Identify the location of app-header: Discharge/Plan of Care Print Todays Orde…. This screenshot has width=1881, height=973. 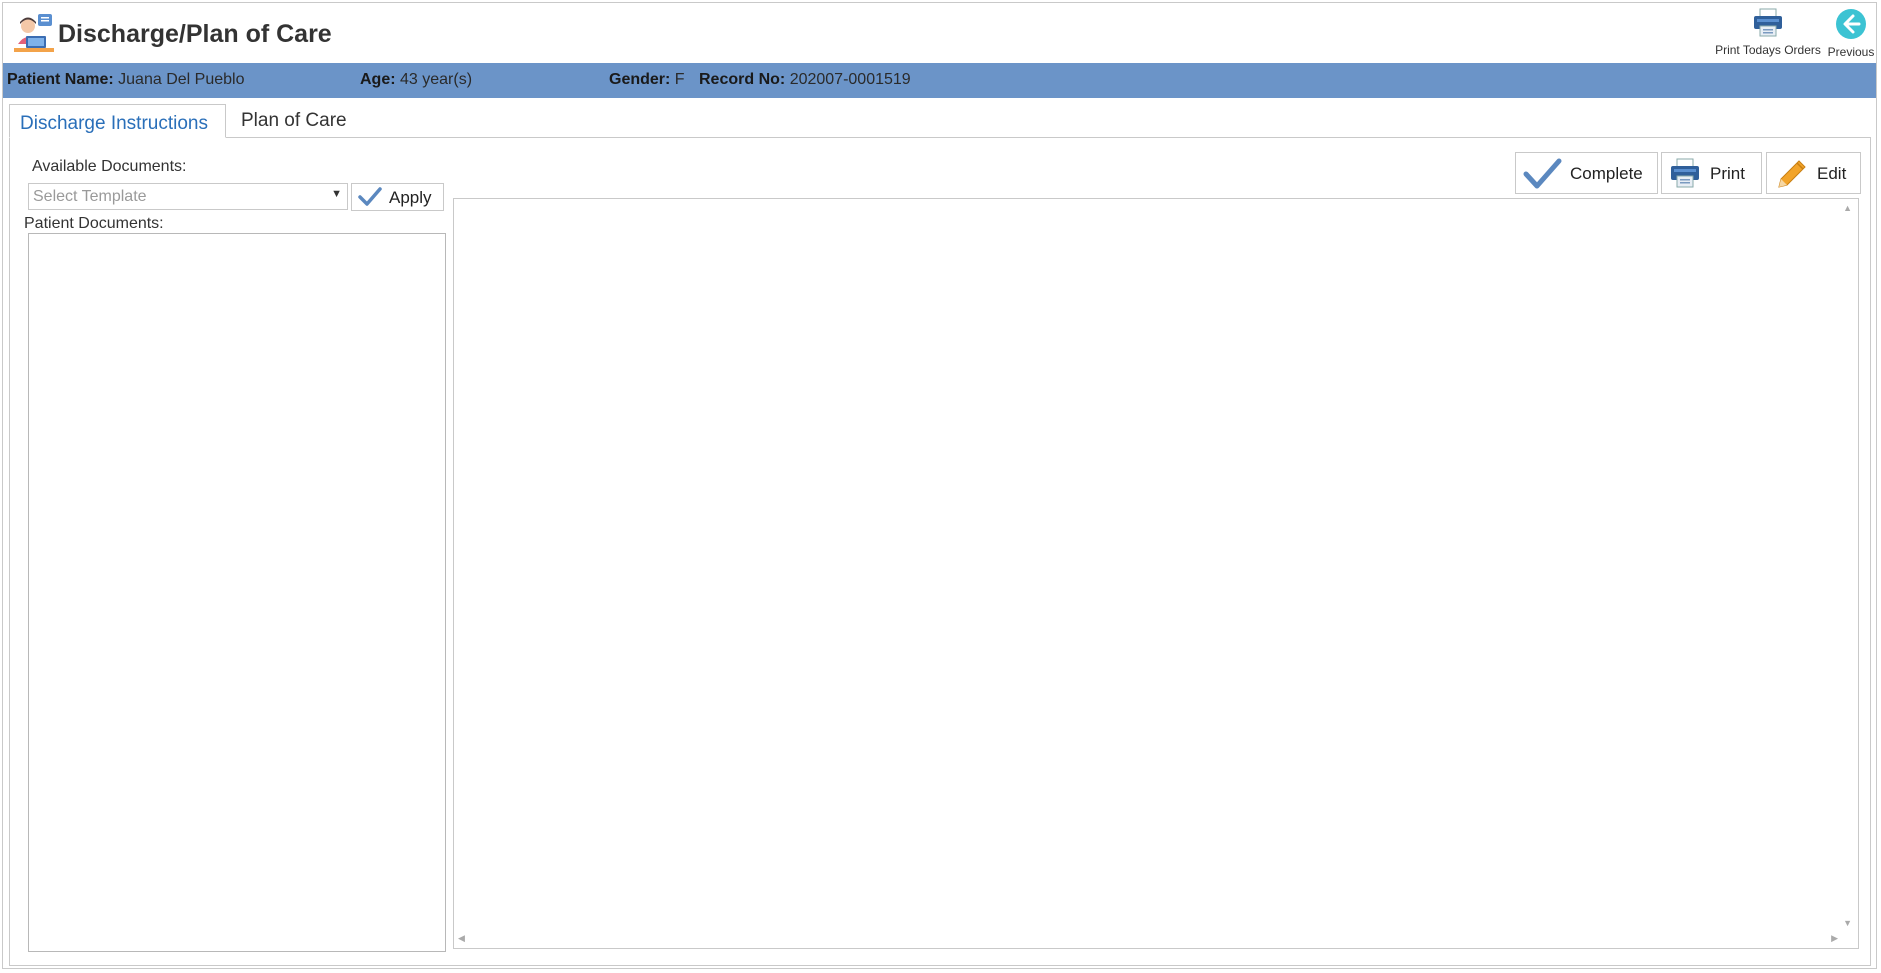
(939, 33).